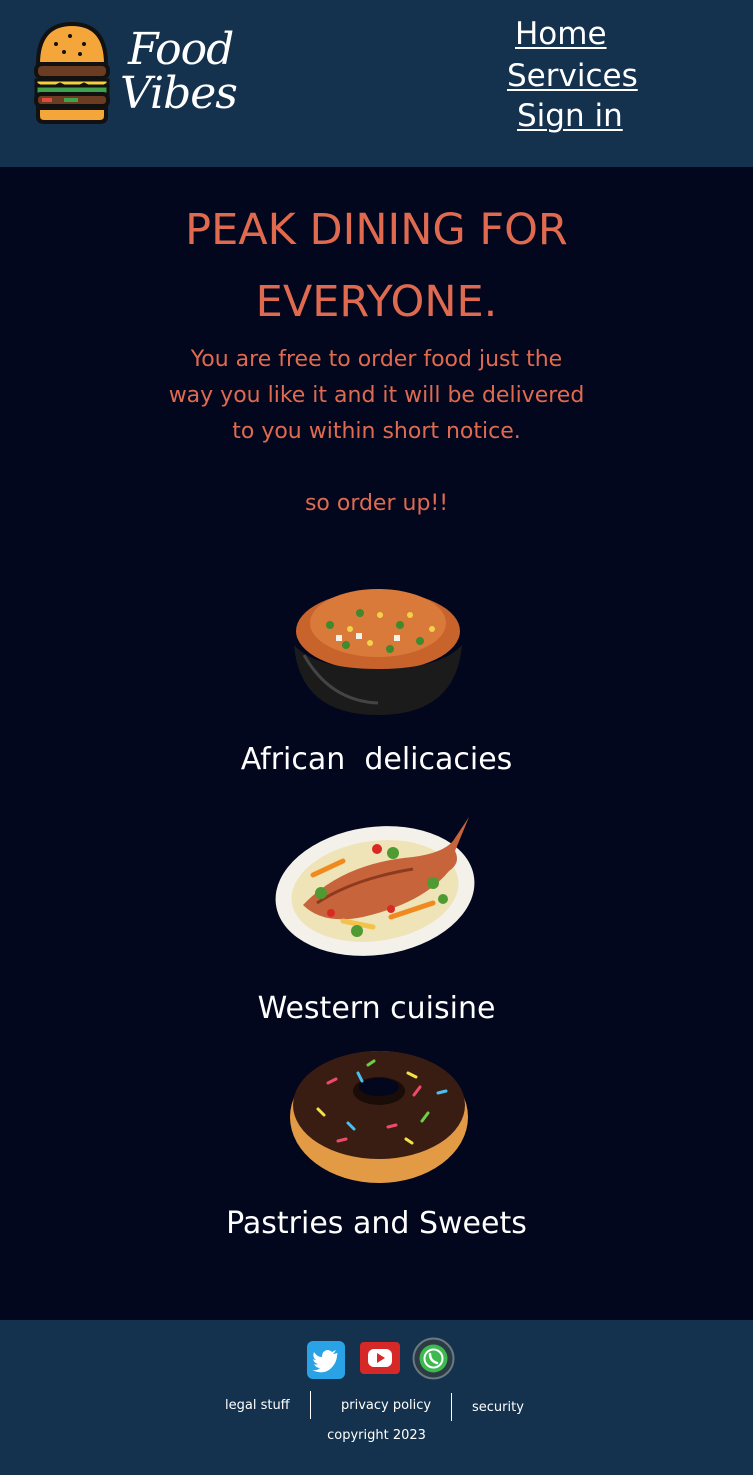 This screenshot has width=753, height=1475. Describe the element at coordinates (376, 1223) in the screenshot. I see `category-label-pastries: Pastries and Sweets` at that location.